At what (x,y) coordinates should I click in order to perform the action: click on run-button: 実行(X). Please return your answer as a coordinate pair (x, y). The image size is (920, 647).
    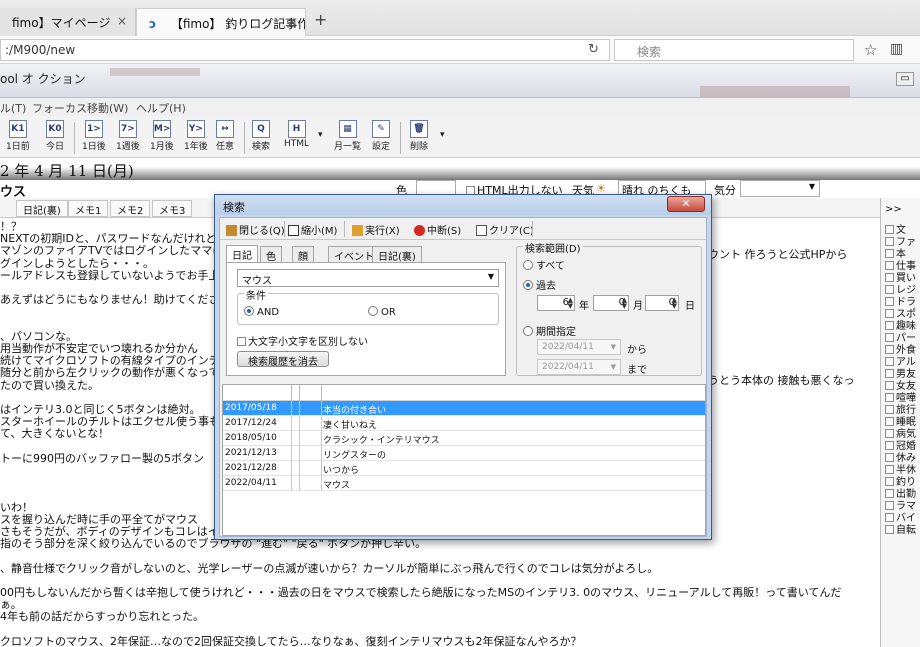
    Looking at the image, I should click on (376, 229).